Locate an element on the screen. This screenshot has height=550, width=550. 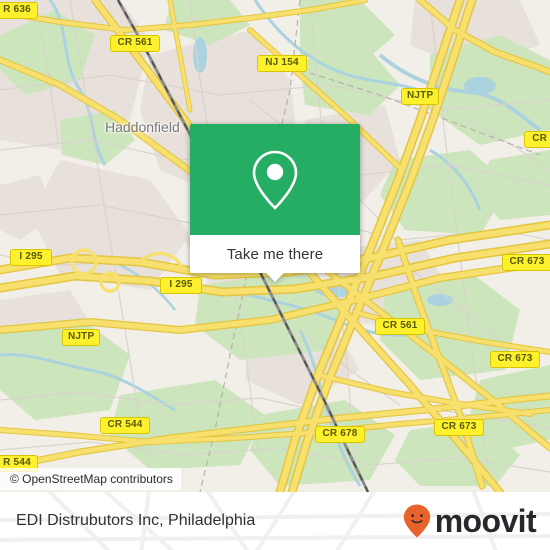
shield-cr-673-east: CR 673 is located at coordinates (515, 359).